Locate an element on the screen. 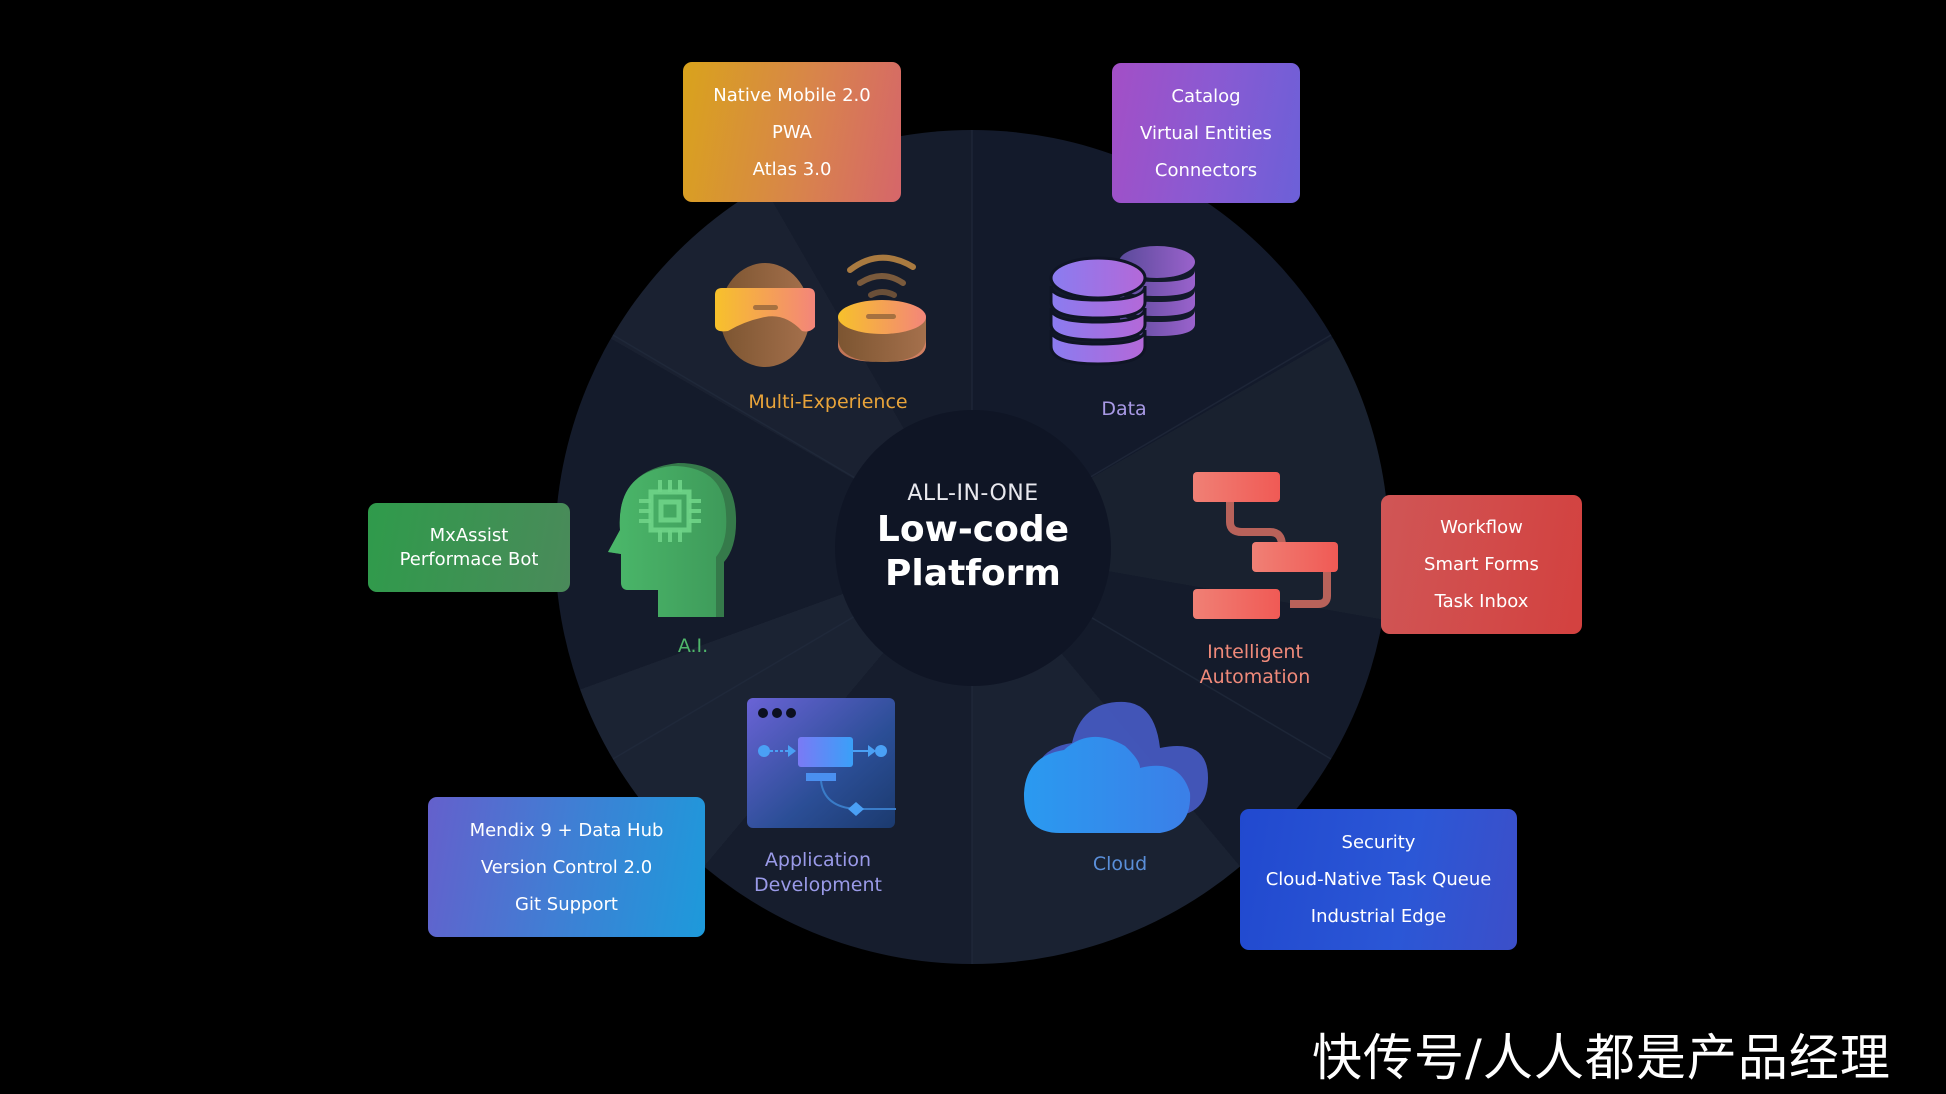  ai-head-icon is located at coordinates (672, 540).